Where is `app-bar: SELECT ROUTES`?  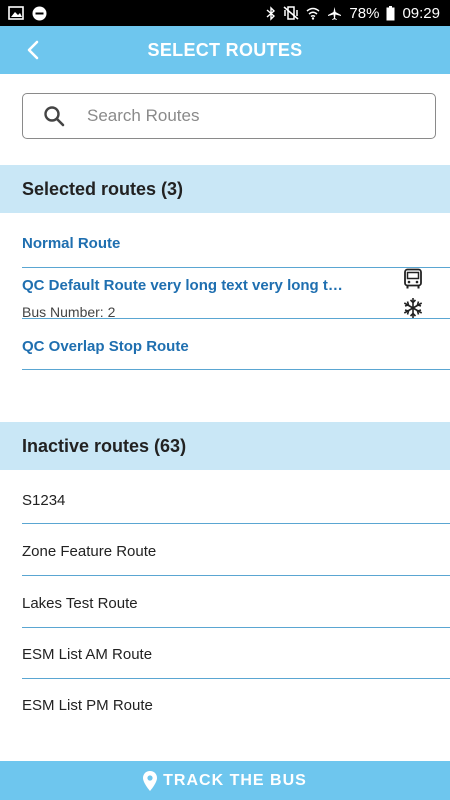 app-bar: SELECT ROUTES is located at coordinates (225, 50).